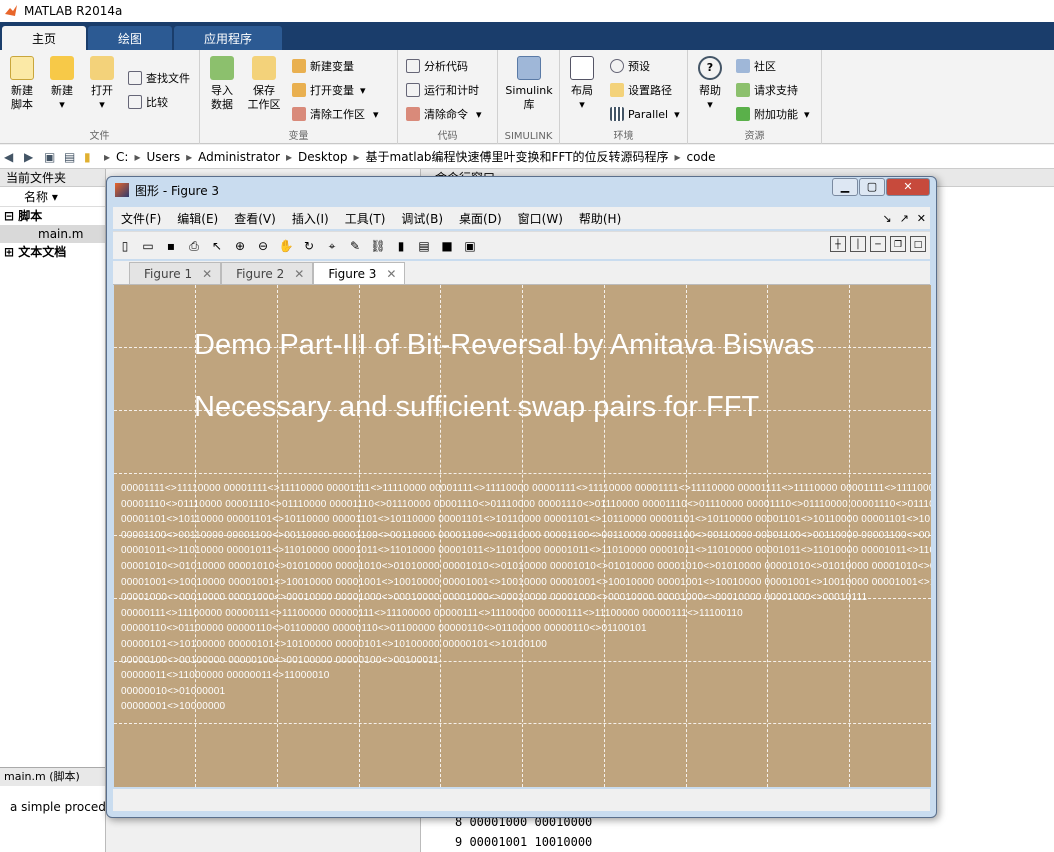  I want to click on group-label: 变量, so click(298, 136).